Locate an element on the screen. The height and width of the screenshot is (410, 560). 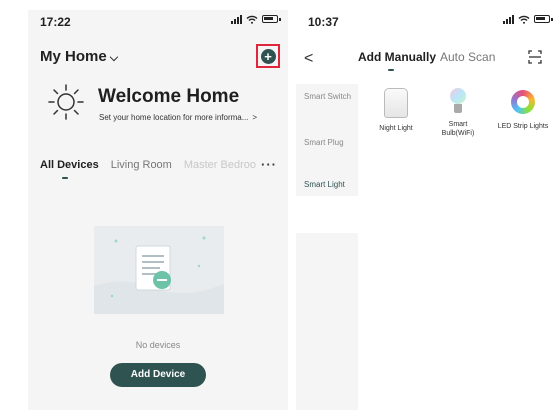
home-title: My Home is located at coordinates (73, 56).